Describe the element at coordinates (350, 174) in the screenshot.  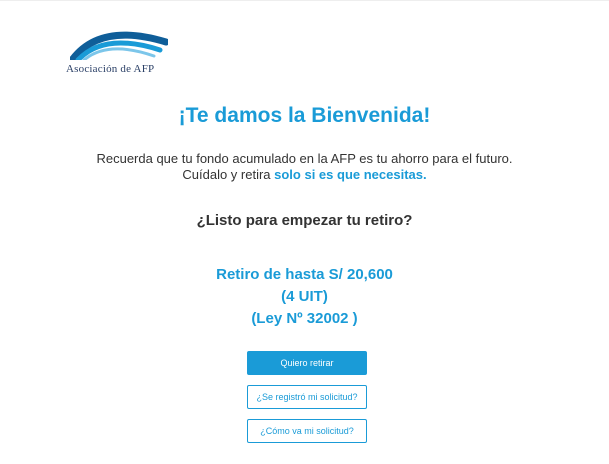
I see `intro-line-2-emphasis: solo si es que necesitas.` at that location.